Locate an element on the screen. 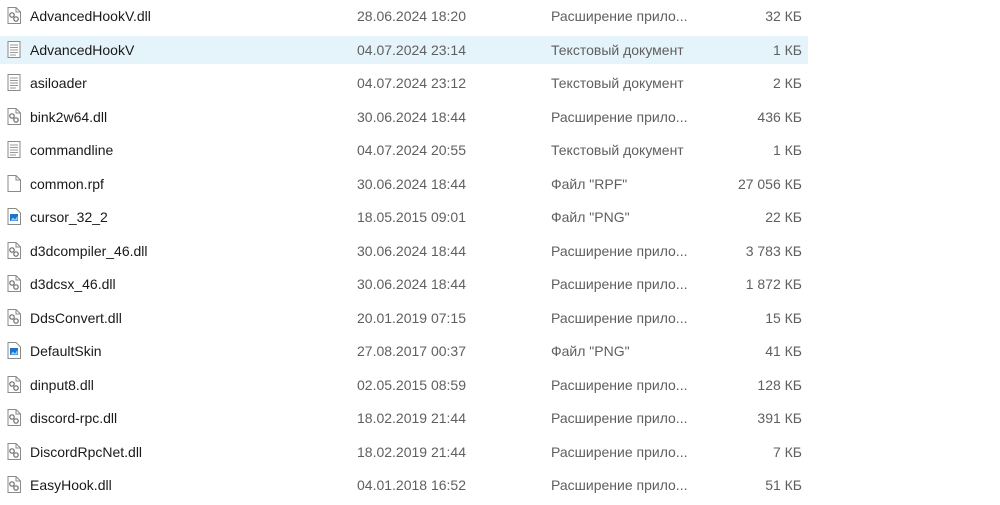 This screenshot has width=1000, height=505. file-size: 32 КБ is located at coordinates (783, 16).